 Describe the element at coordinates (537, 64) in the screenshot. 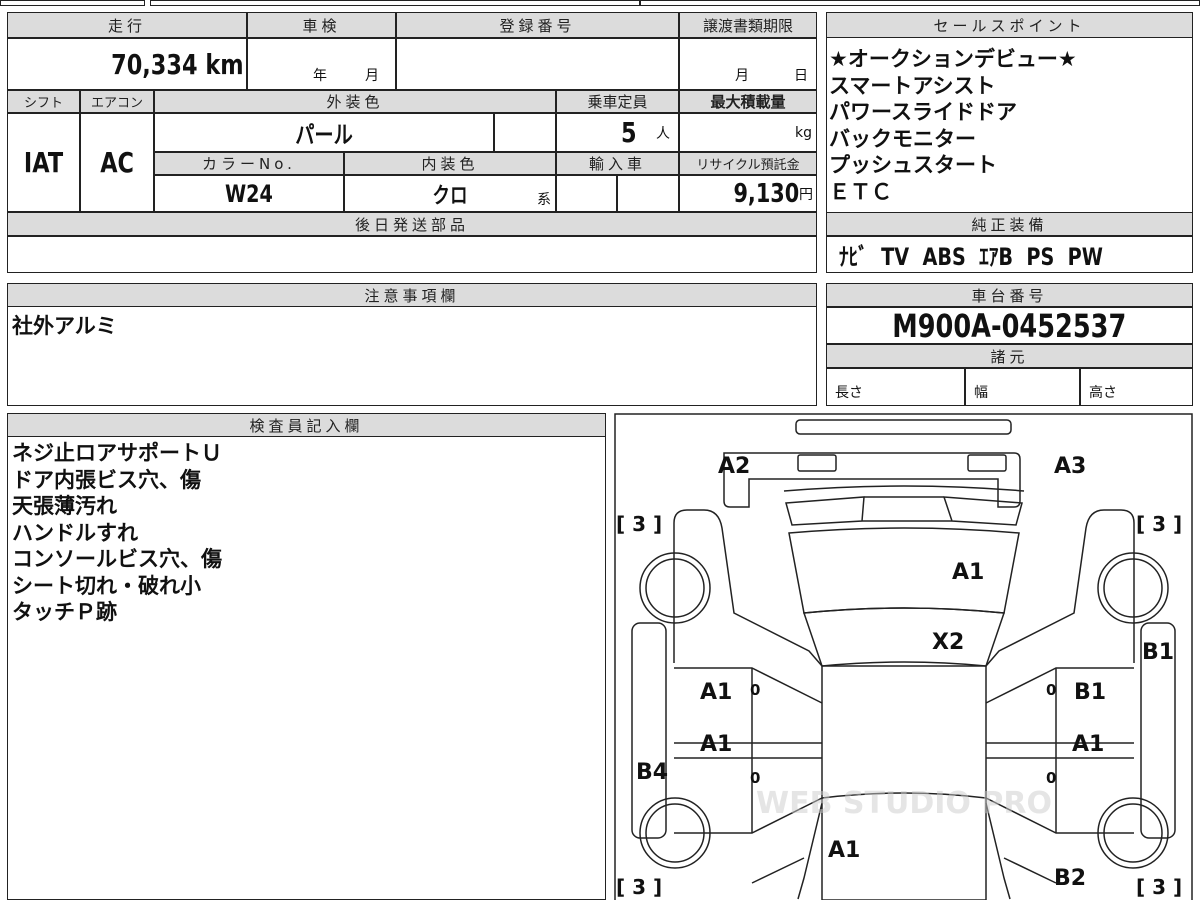

I see `registration-value` at that location.